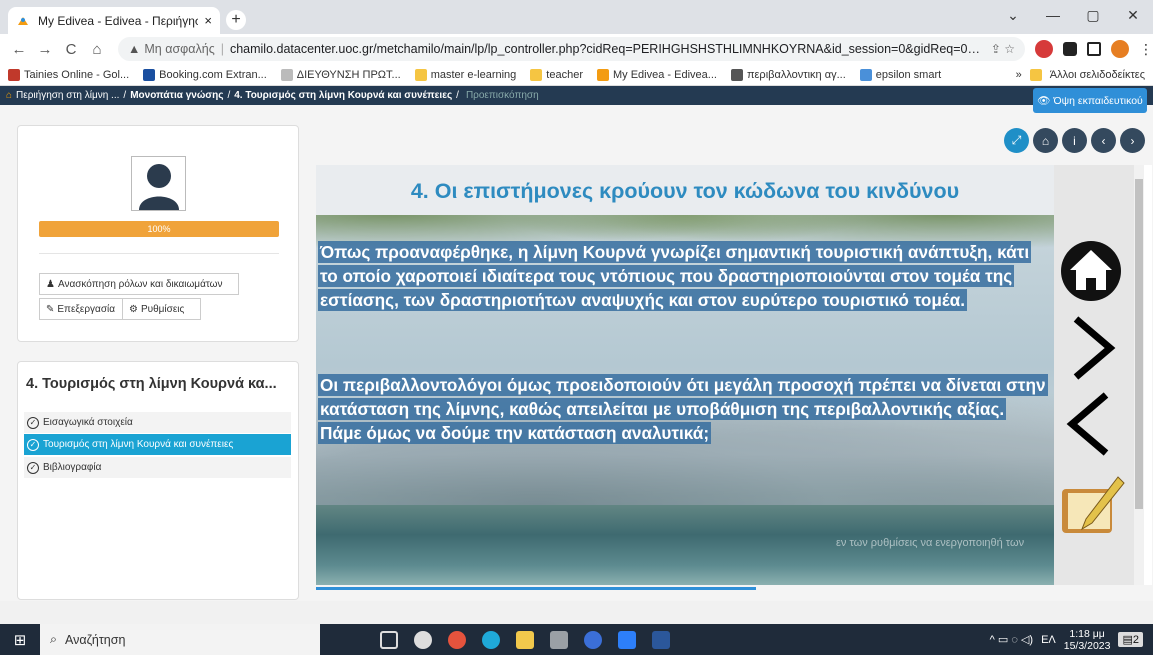 The image size is (1153, 655). Describe the element at coordinates (1132, 140) in the screenshot. I see `next-icon: ›` at that location.